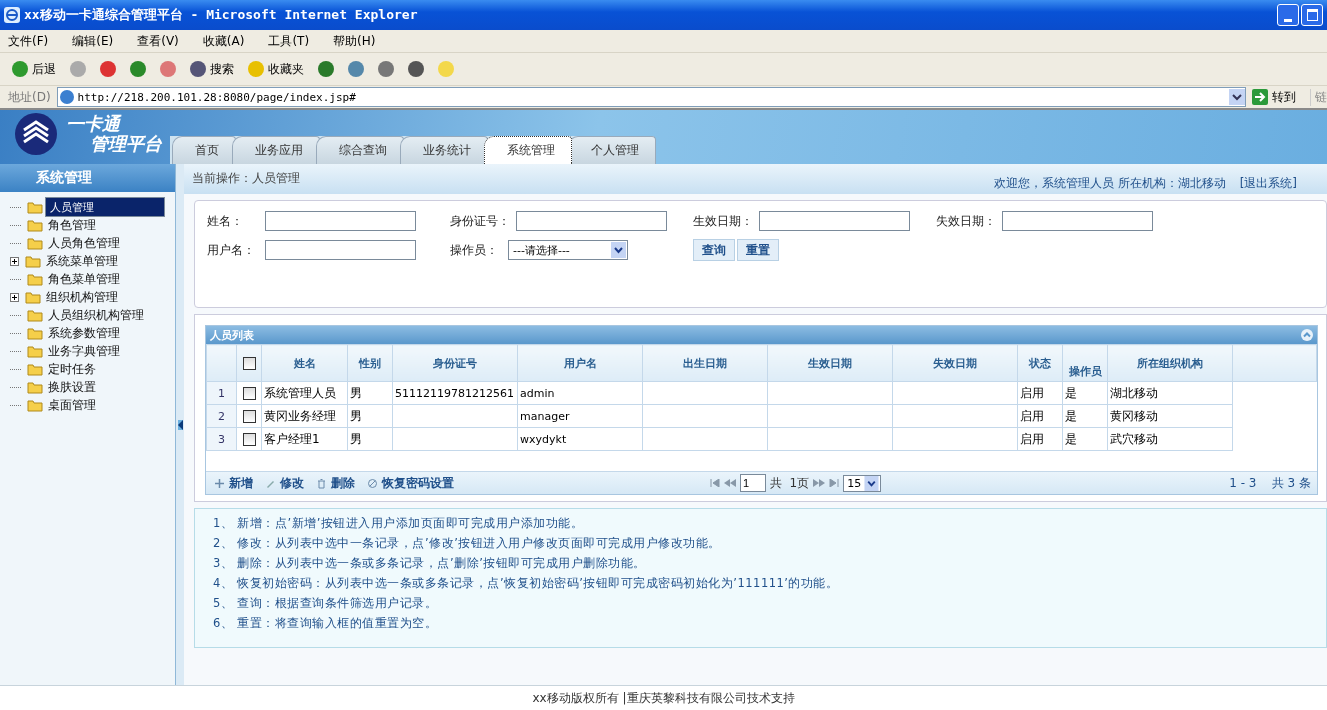 This screenshot has height=710, width=1327. What do you see at coordinates (723, 221) in the screenshot?
I see `field-label: 生效日期：` at bounding box center [723, 221].